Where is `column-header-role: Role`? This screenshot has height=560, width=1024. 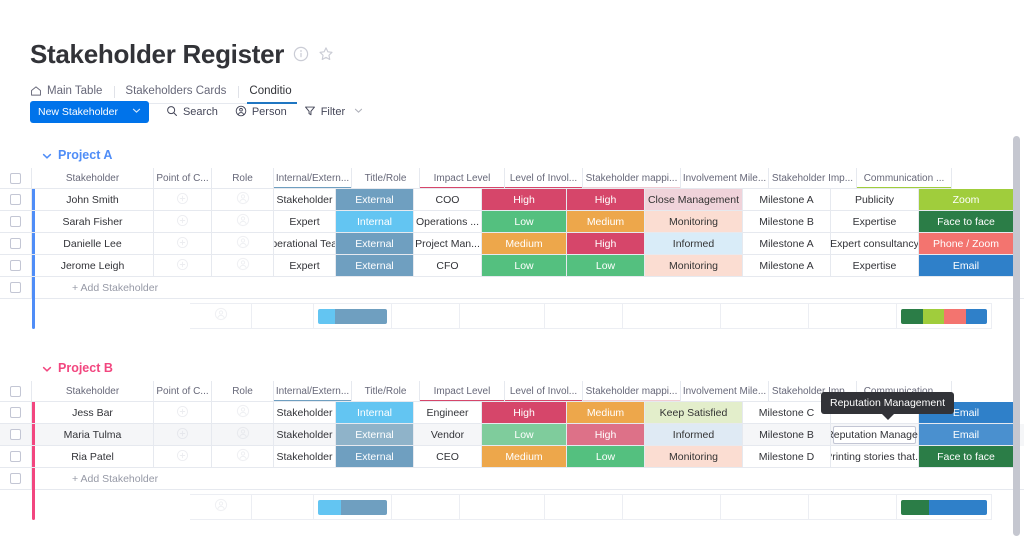 column-header-role: Role is located at coordinates (243, 391).